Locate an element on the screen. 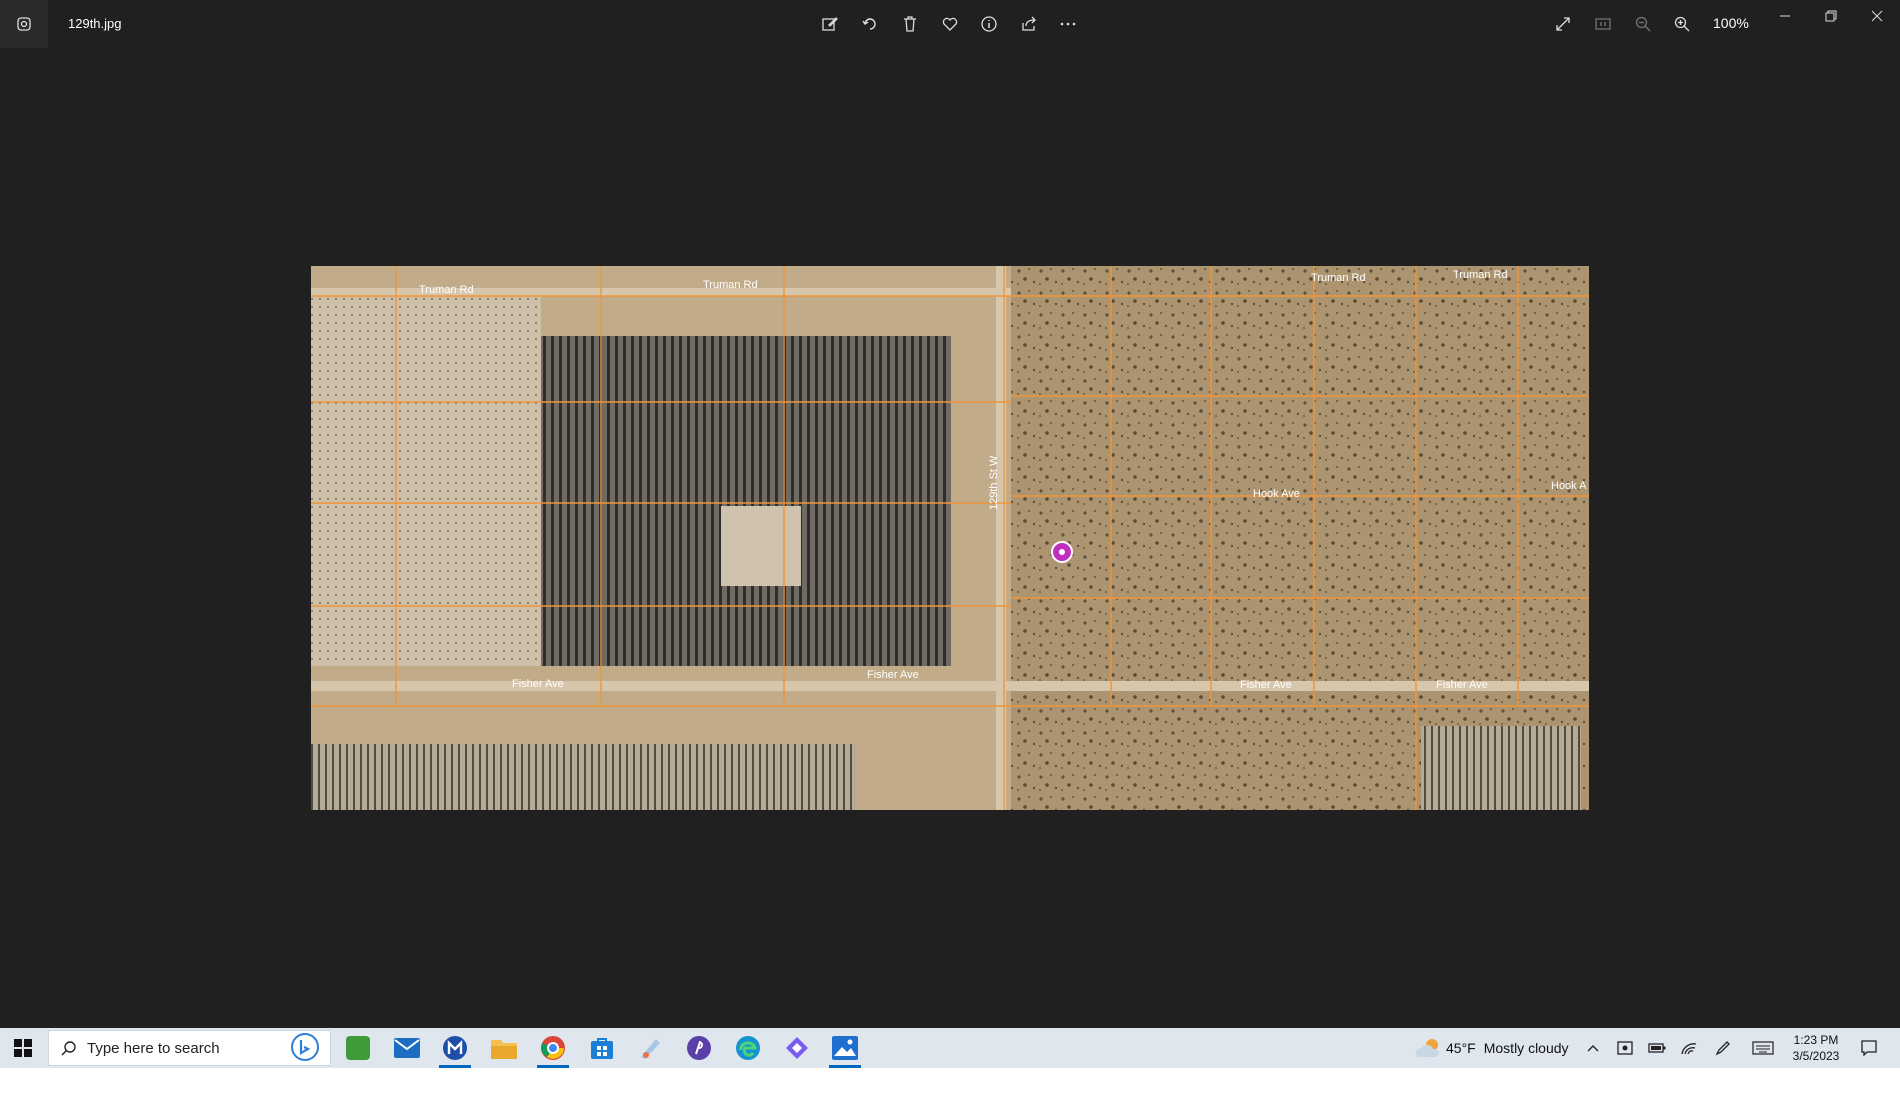  map-label-fisher-3: Fisher Ave is located at coordinates (1266, 685).